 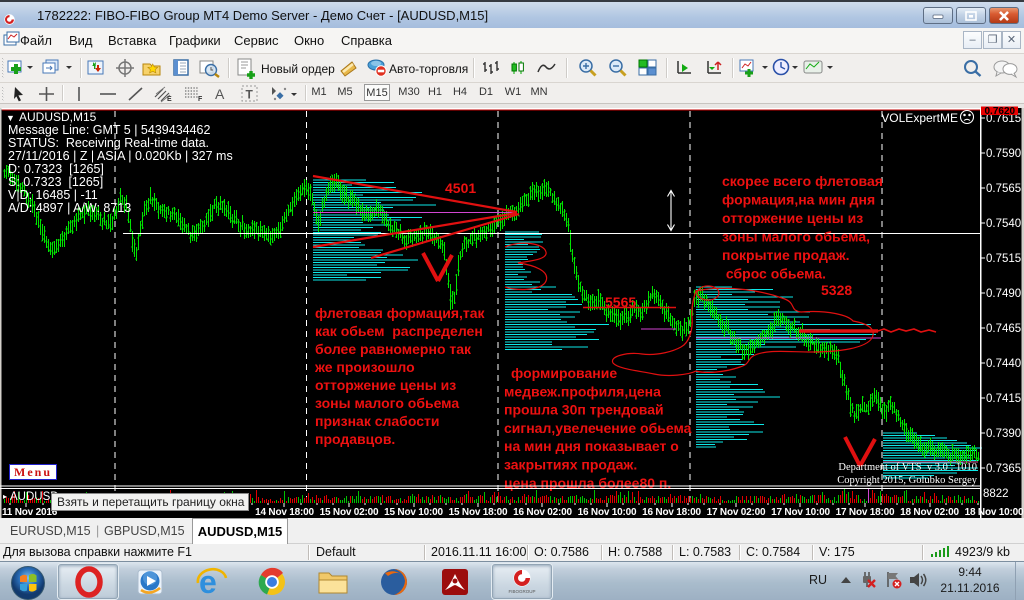 I want to click on svg-text: покрытие продаж., so click(x=786, y=255).